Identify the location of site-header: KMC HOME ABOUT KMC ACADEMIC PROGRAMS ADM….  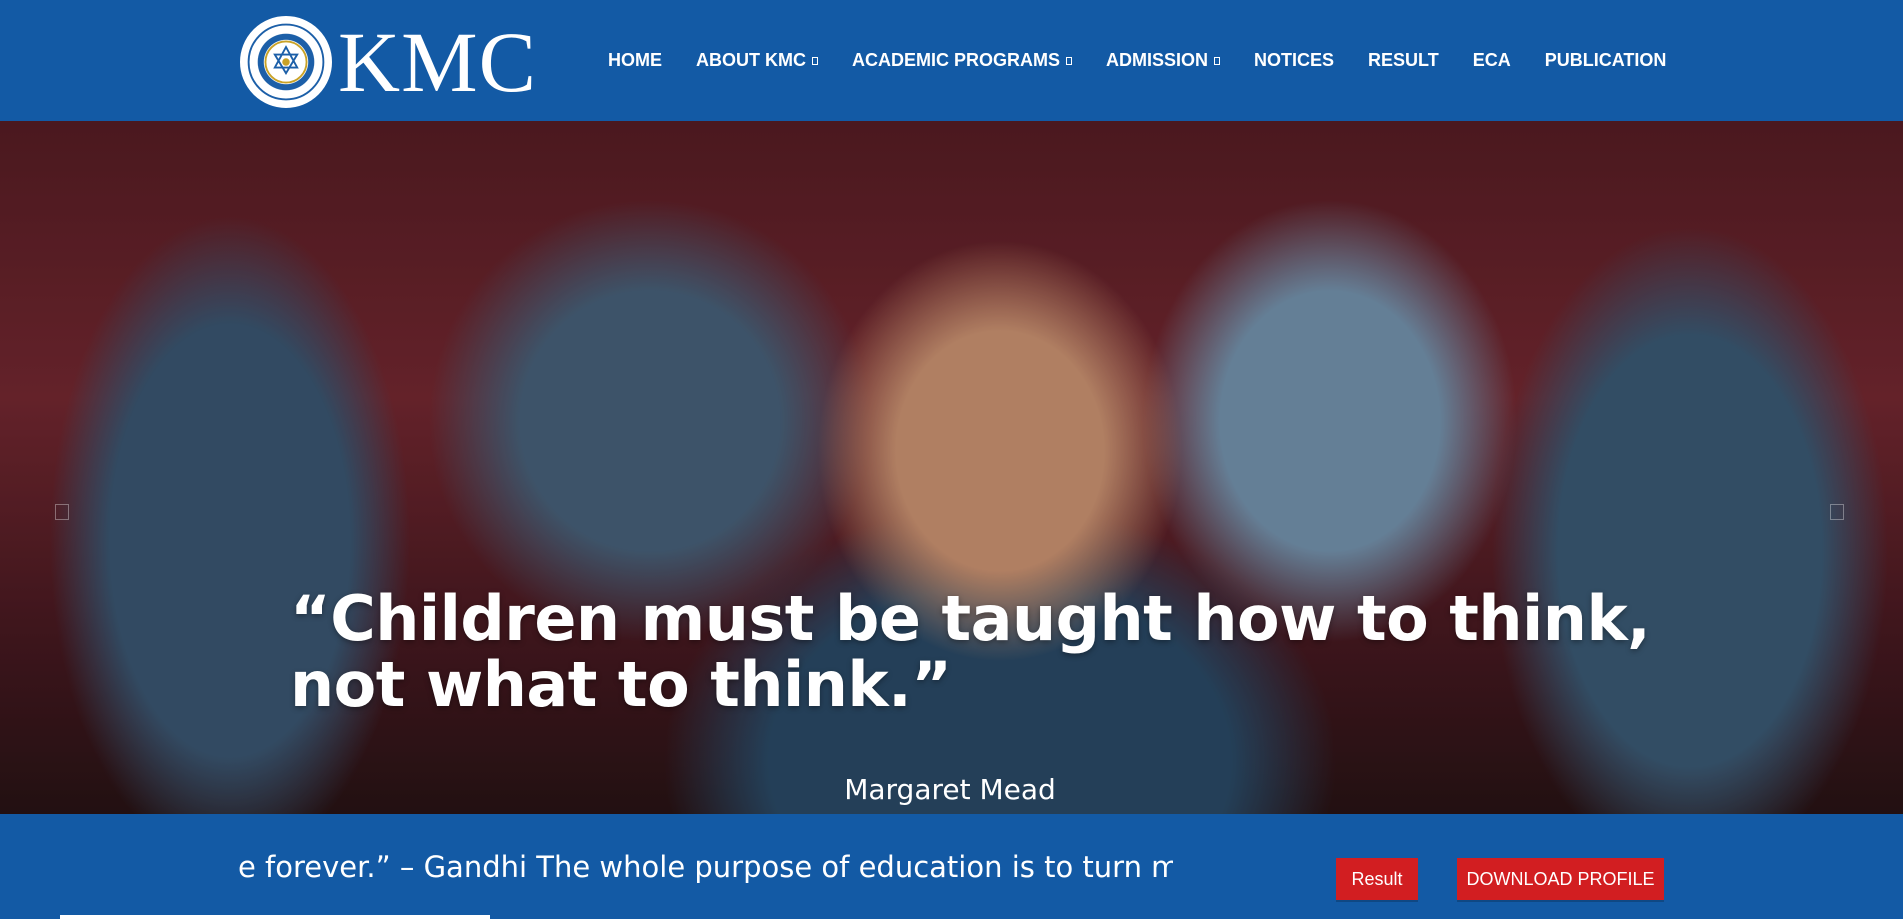
(951, 60).